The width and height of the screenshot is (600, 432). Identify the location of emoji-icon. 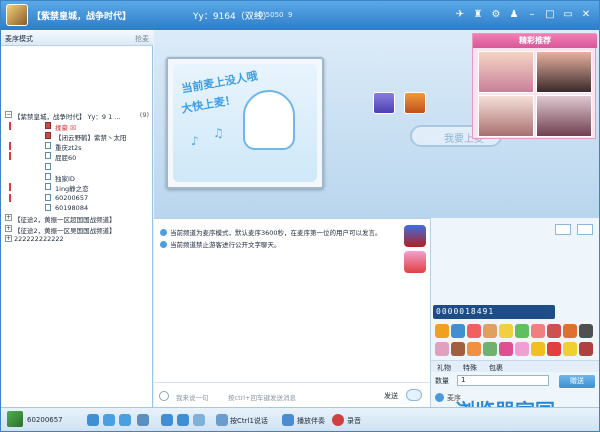
(164, 396).